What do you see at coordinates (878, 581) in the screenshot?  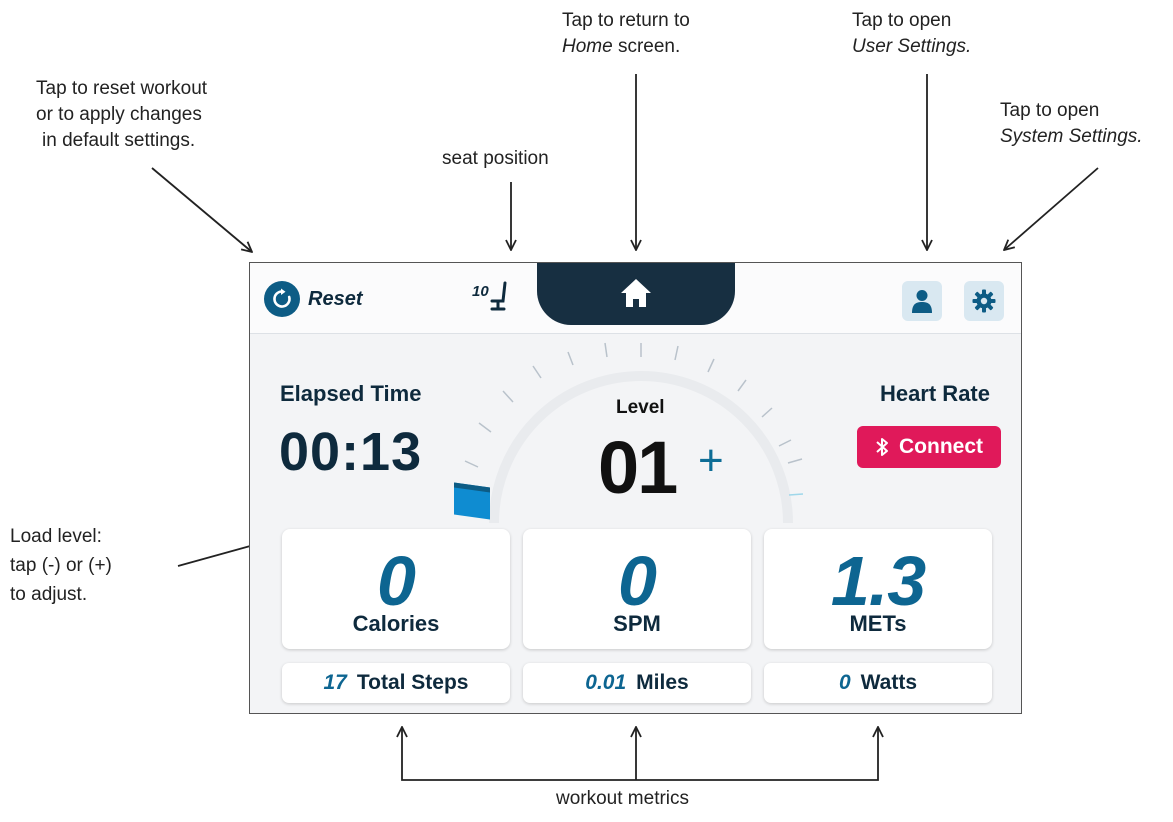 I see `mets-value: 1.3` at bounding box center [878, 581].